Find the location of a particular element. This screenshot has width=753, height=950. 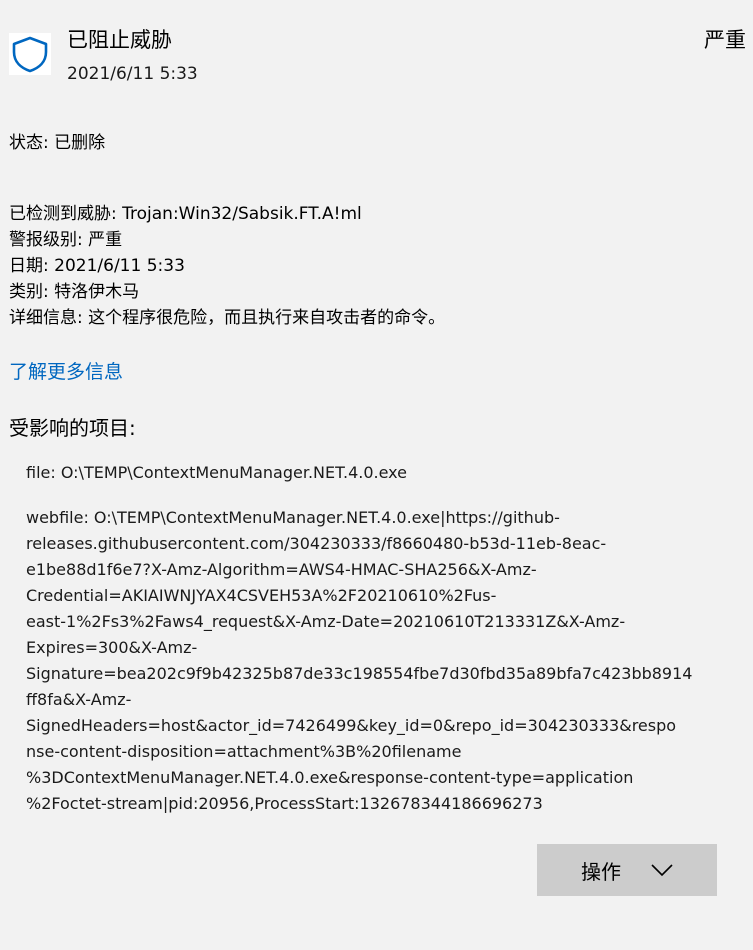

detail-row-category: 类别: 特洛伊木马 is located at coordinates (227, 292).